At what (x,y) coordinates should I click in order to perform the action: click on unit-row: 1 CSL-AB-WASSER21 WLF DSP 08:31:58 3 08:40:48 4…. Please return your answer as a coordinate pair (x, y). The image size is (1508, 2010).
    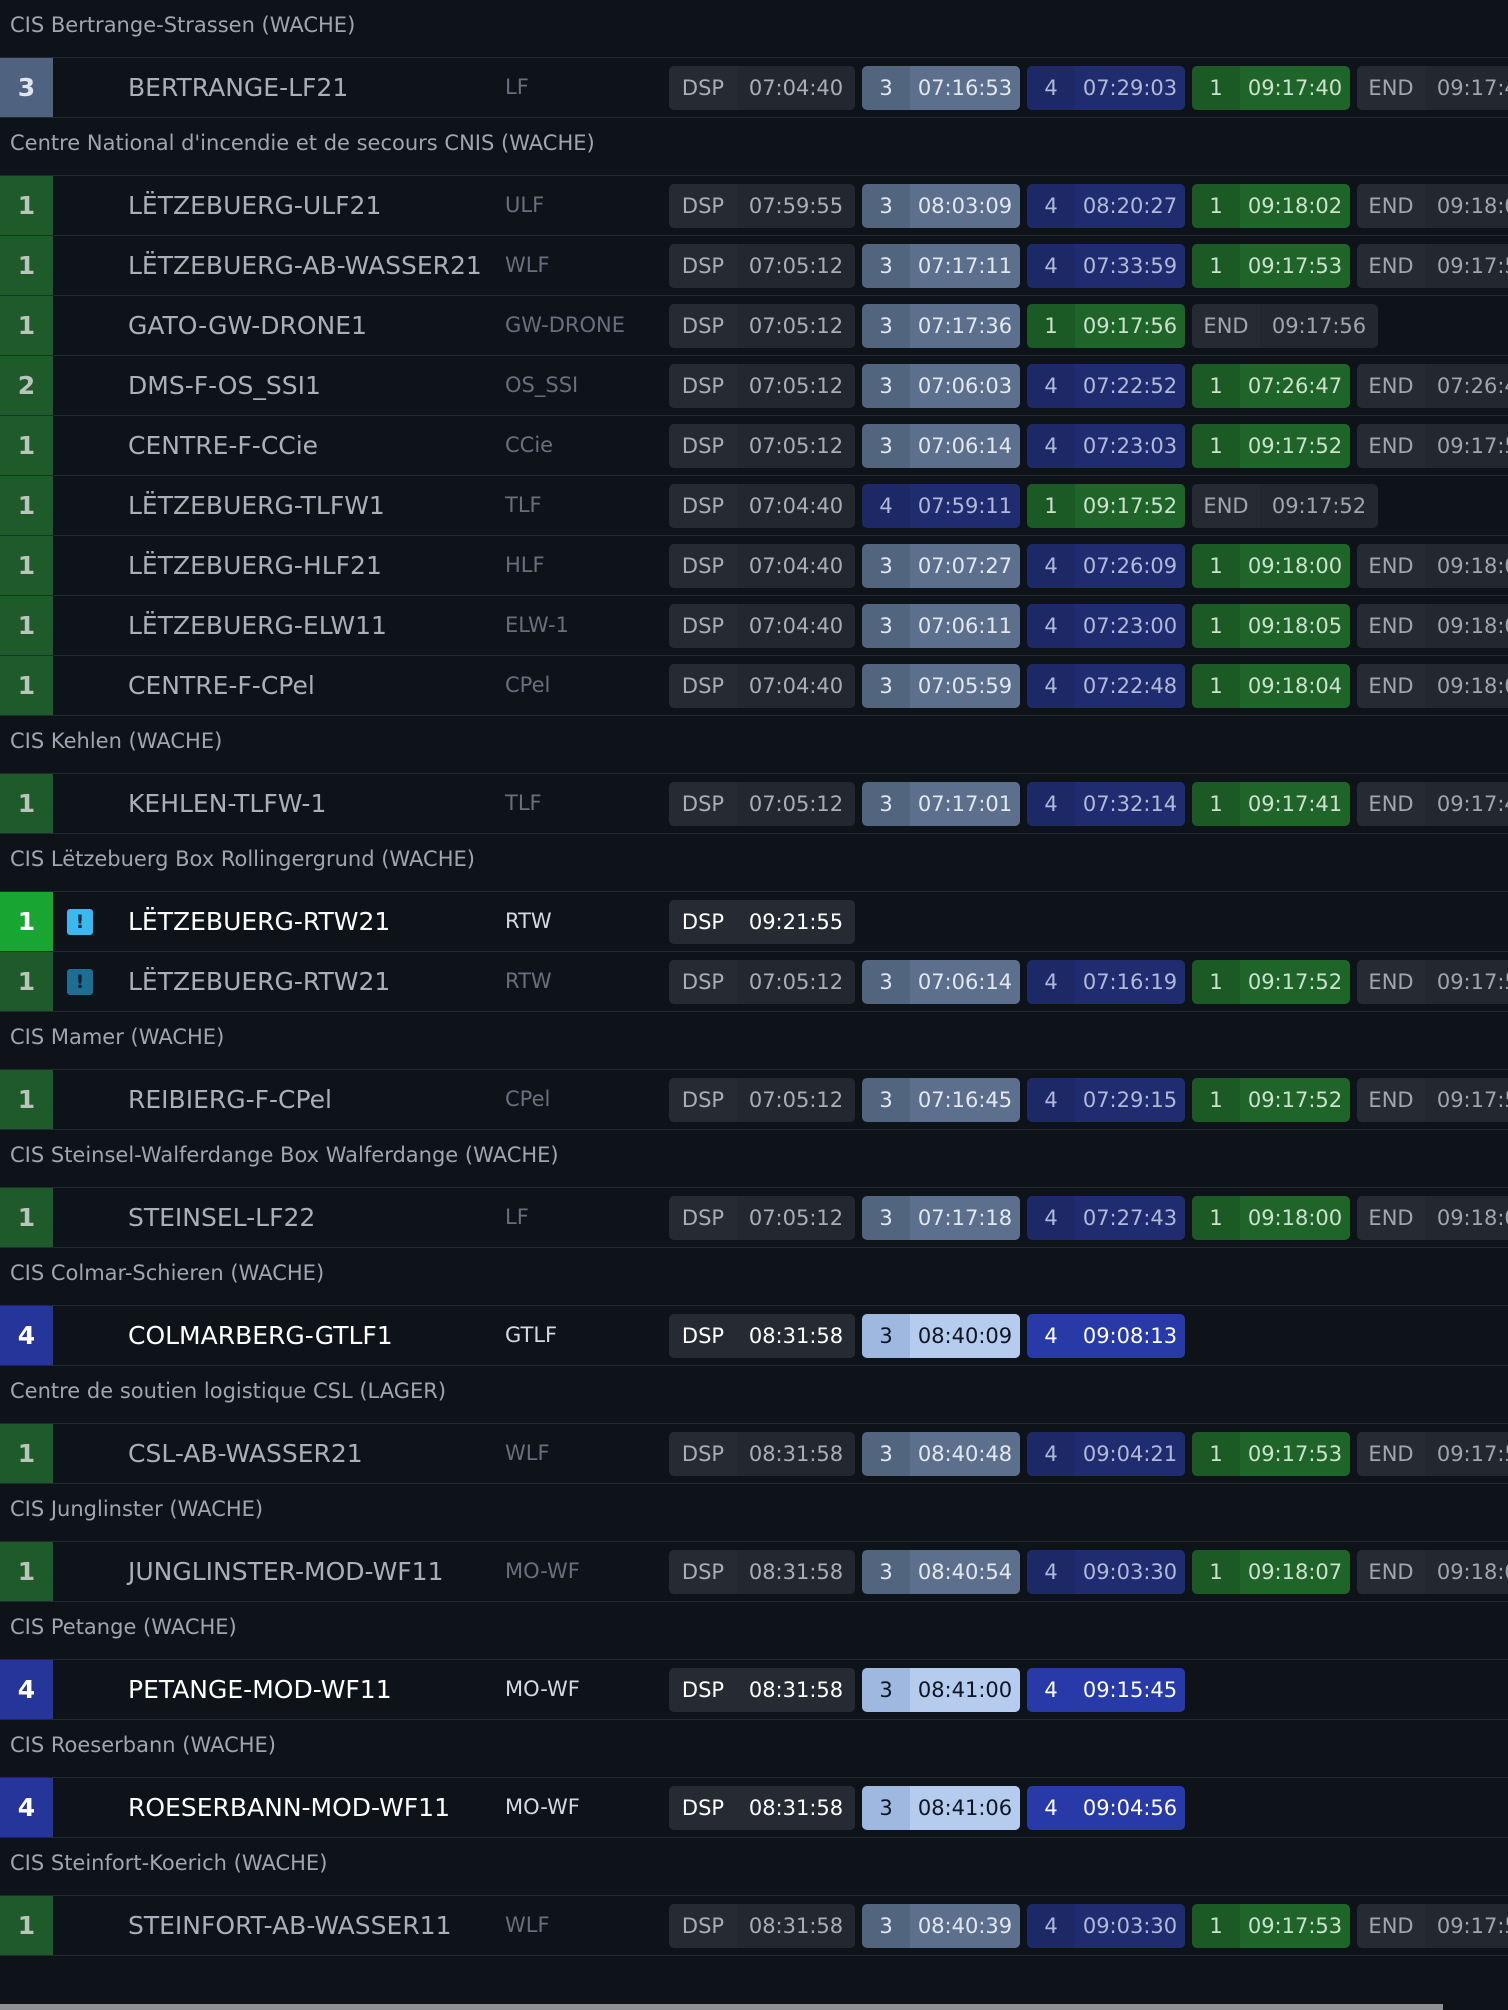
    Looking at the image, I should click on (754, 1454).